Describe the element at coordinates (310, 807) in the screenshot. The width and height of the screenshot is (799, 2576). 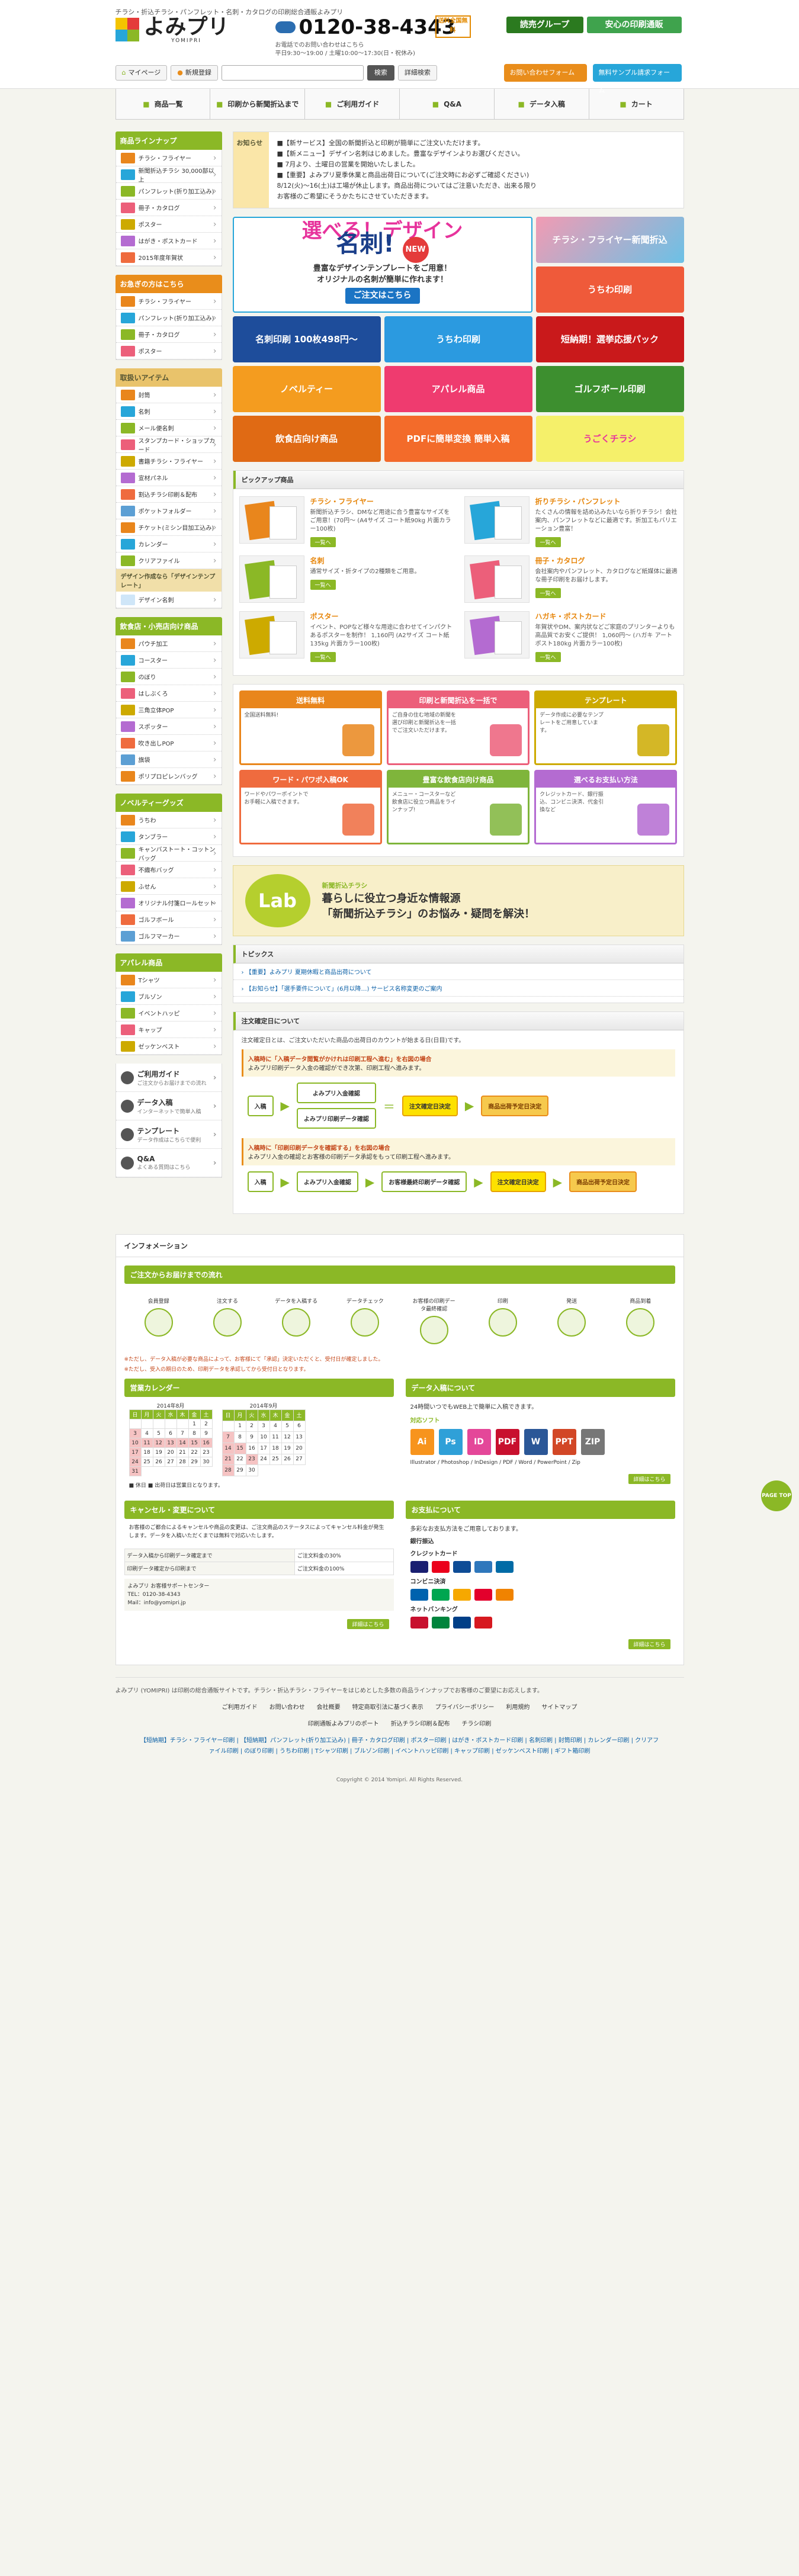
I see `feature-card-3: ワード・パワポ入稿OK ワードやパワーポイントでお手軽に入稿できます。` at that location.